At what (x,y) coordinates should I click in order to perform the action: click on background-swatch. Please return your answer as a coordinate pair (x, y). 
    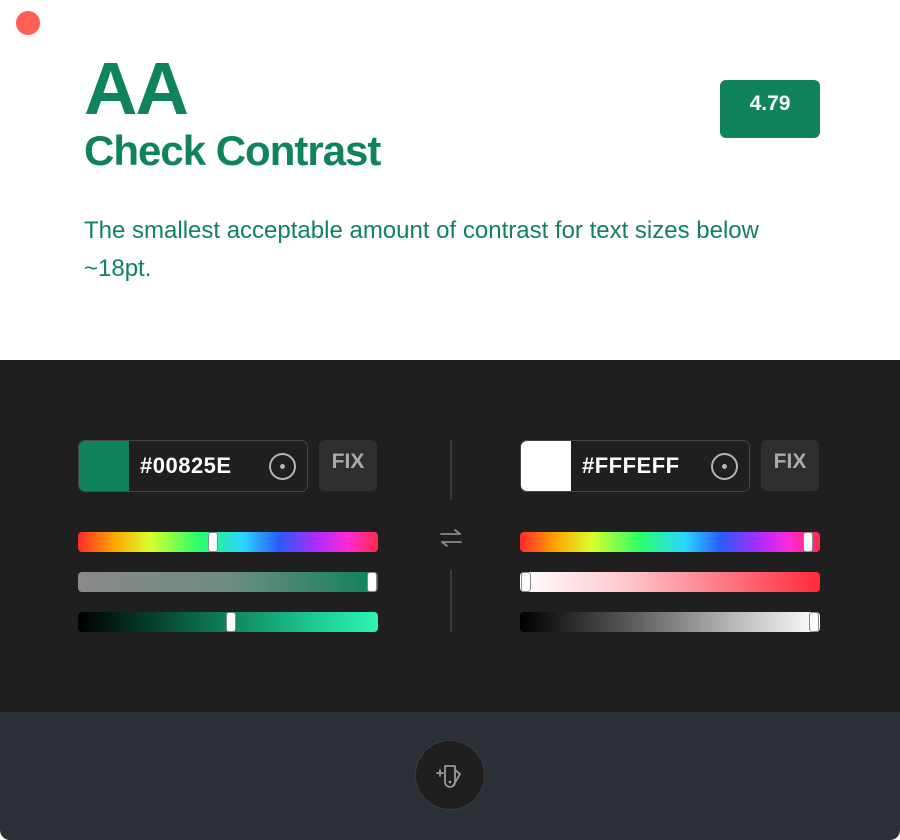
    Looking at the image, I should click on (546, 466).